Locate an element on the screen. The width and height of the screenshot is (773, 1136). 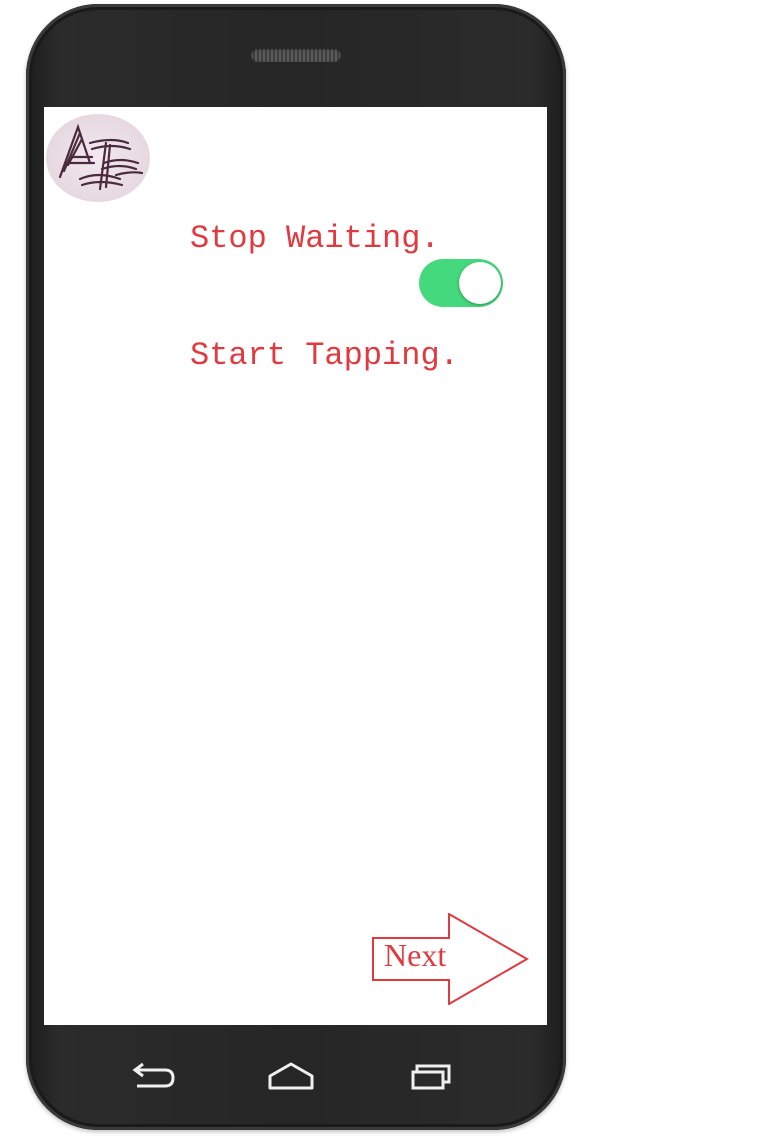
fingerprint-logo-icon is located at coordinates (98, 158).